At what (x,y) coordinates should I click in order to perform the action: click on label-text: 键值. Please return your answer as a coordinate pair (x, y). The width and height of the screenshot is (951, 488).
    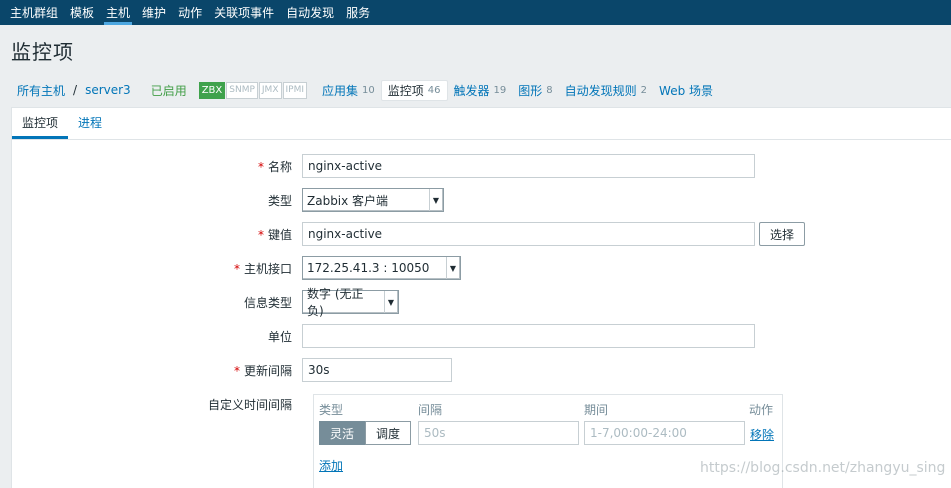
    Looking at the image, I should click on (279, 234).